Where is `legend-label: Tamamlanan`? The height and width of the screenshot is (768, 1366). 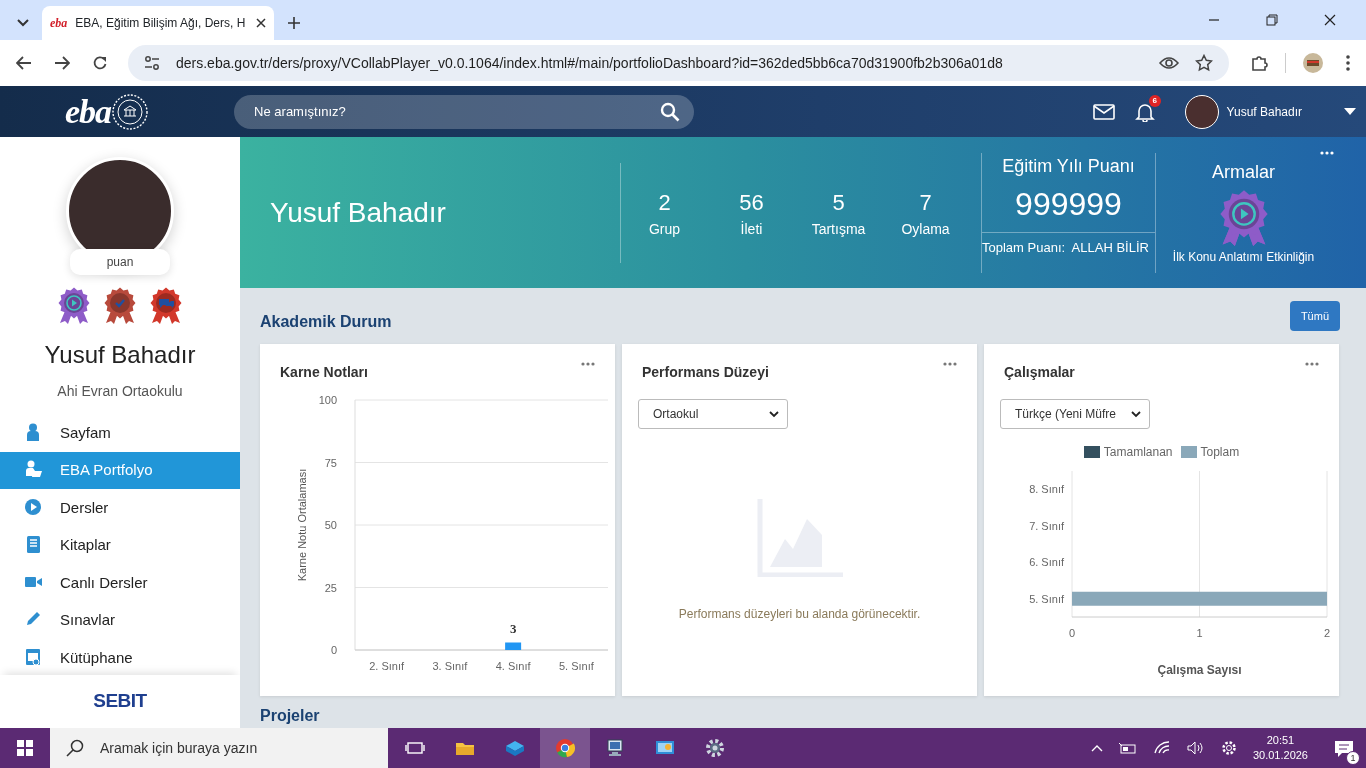 legend-label: Tamamlanan is located at coordinates (1138, 452).